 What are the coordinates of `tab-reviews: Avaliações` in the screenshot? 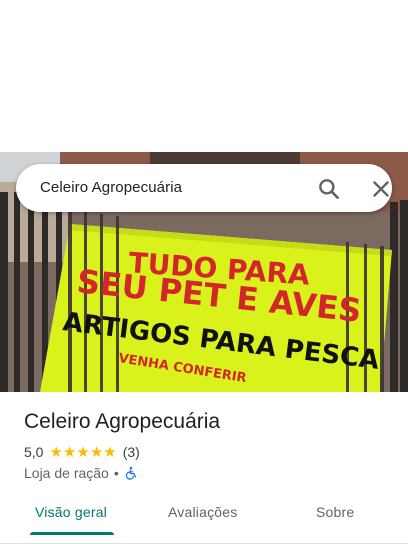 It's located at (202, 512).